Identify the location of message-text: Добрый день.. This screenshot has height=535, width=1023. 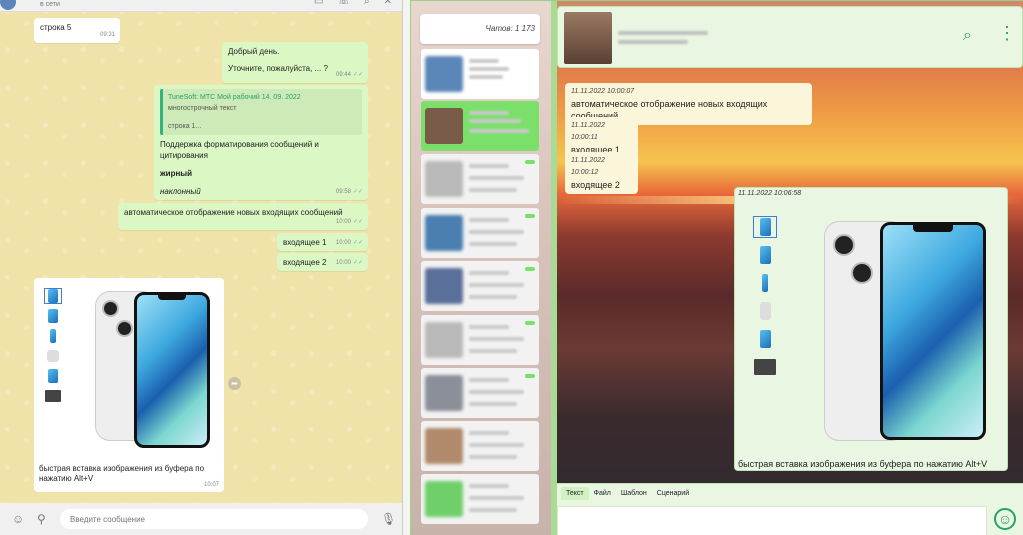
(254, 51).